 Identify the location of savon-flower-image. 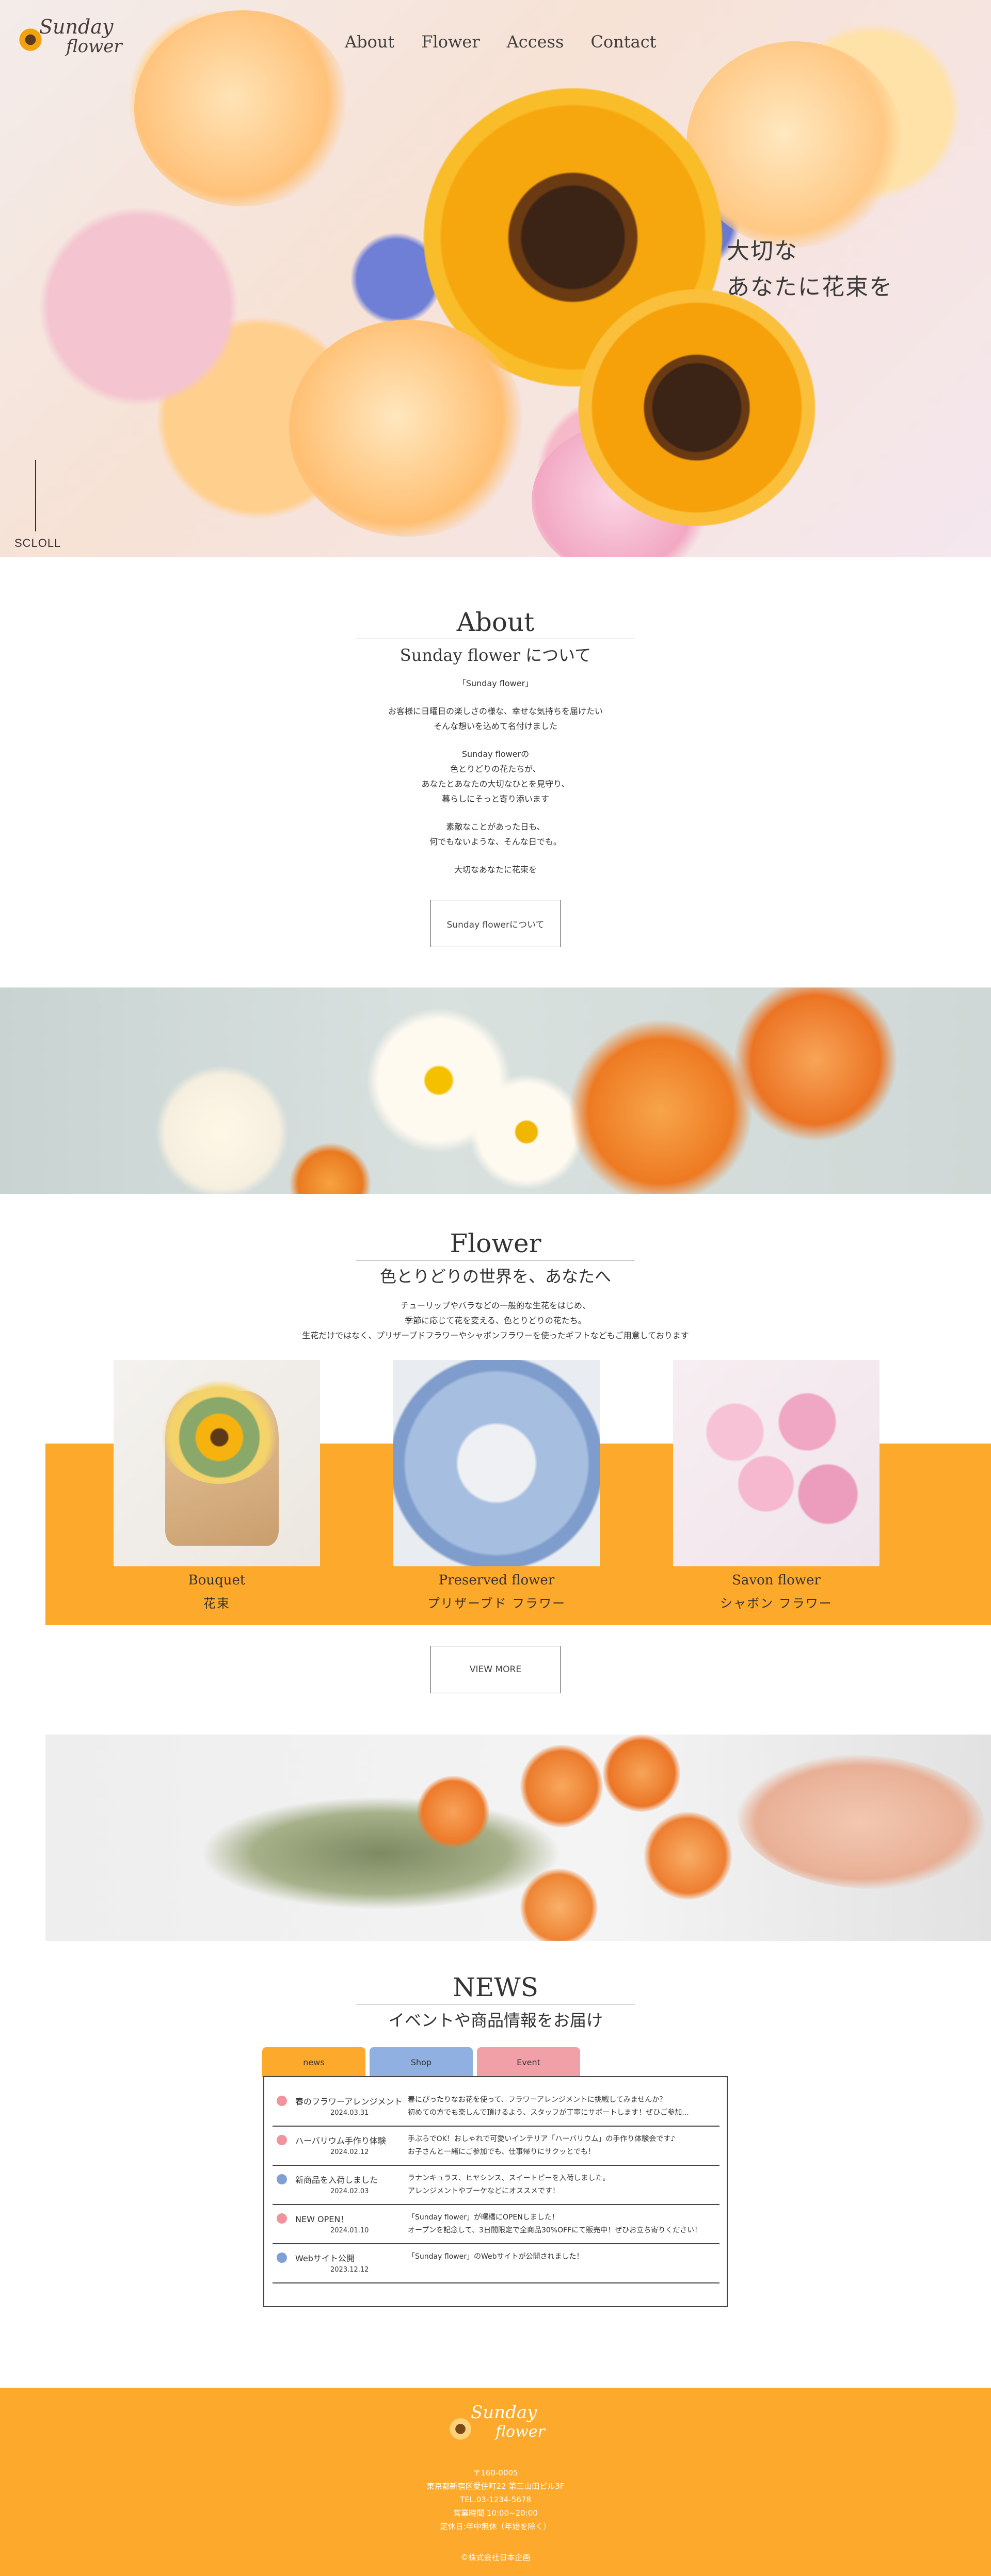
(776, 1463).